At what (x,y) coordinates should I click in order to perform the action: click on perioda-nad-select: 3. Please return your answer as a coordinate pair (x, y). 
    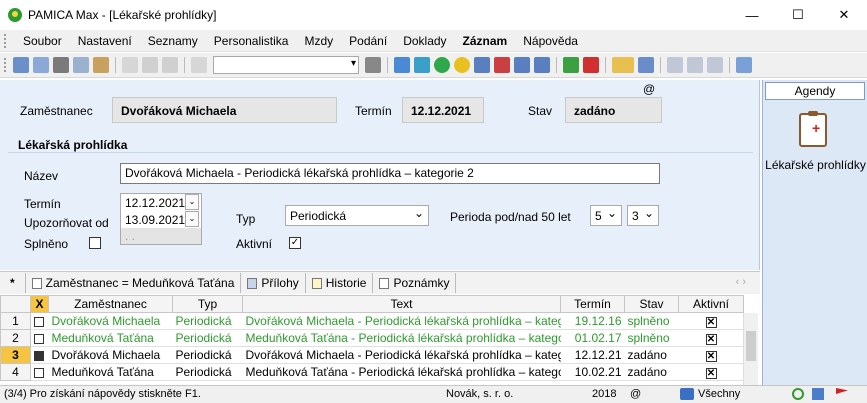
    Looking at the image, I should click on (643, 215).